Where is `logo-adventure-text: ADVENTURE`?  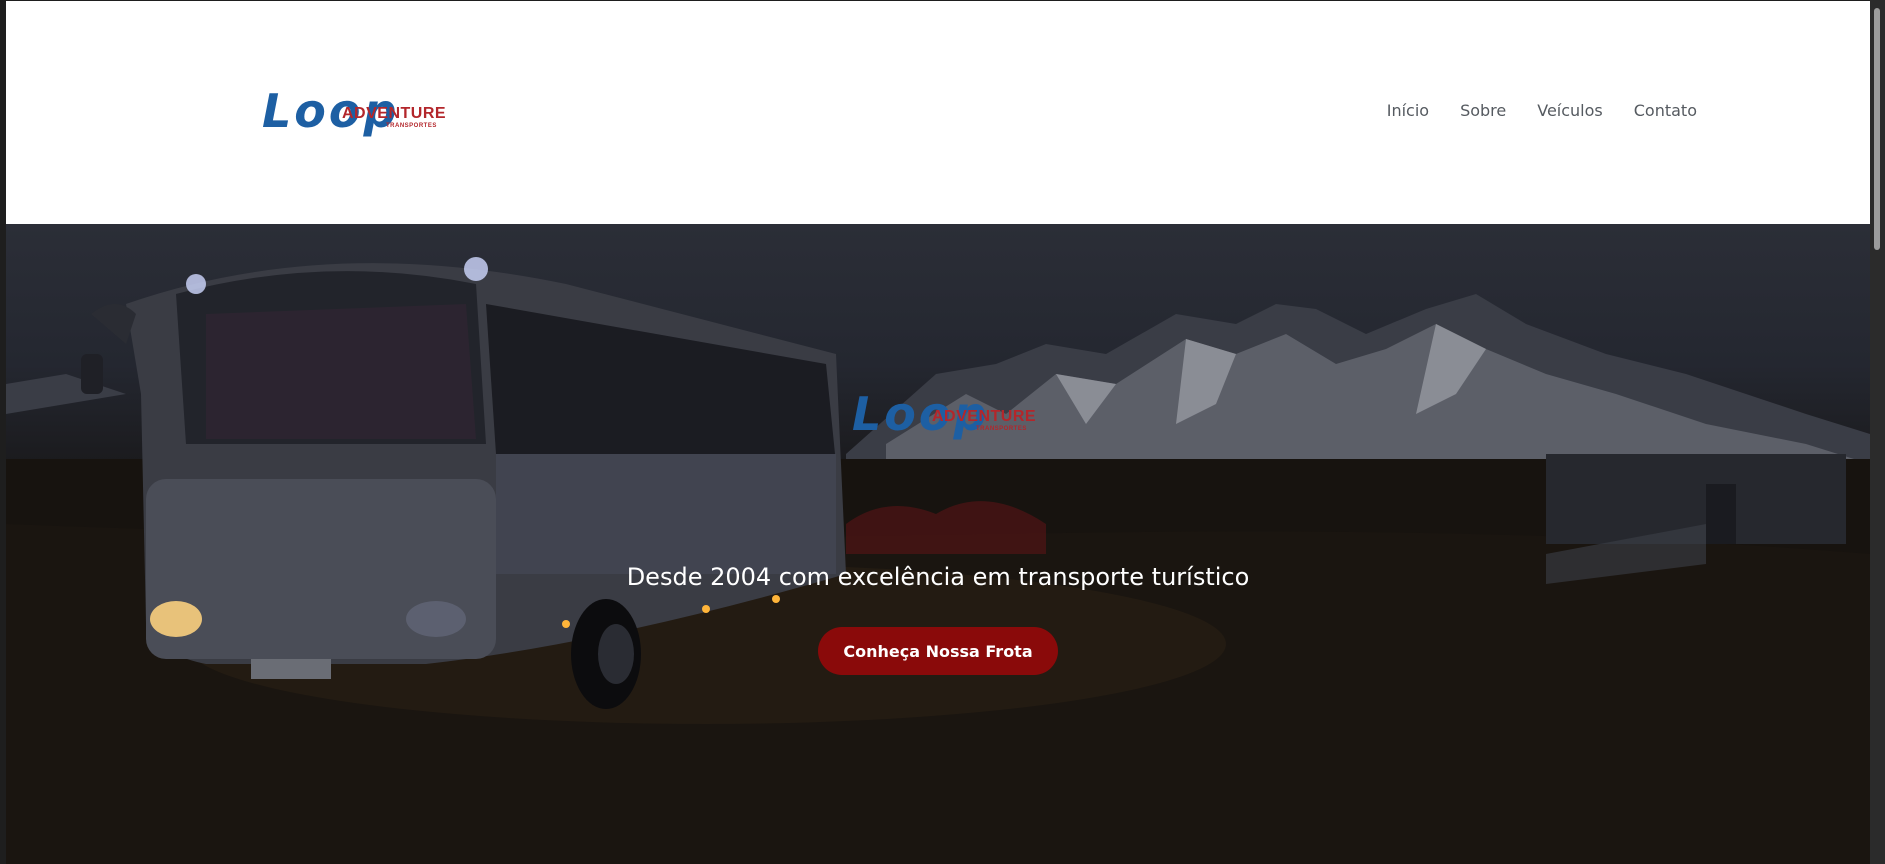
logo-adventure-text: ADVENTURE is located at coordinates (394, 113).